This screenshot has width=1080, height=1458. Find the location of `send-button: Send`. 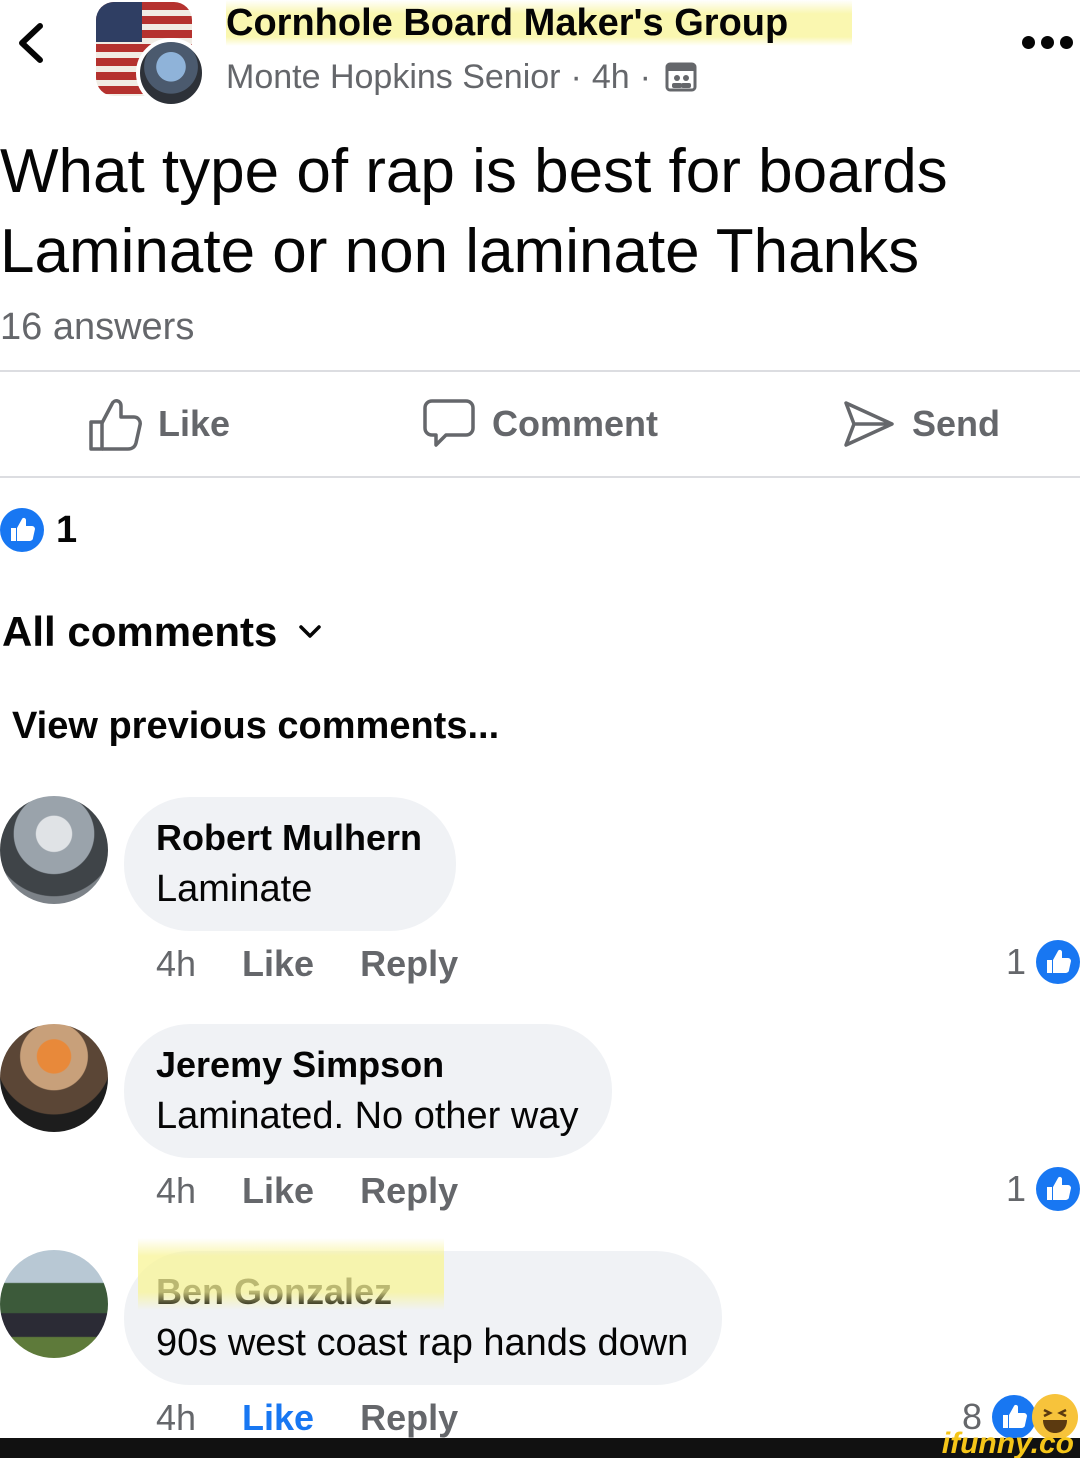

send-button: Send is located at coordinates (921, 424).